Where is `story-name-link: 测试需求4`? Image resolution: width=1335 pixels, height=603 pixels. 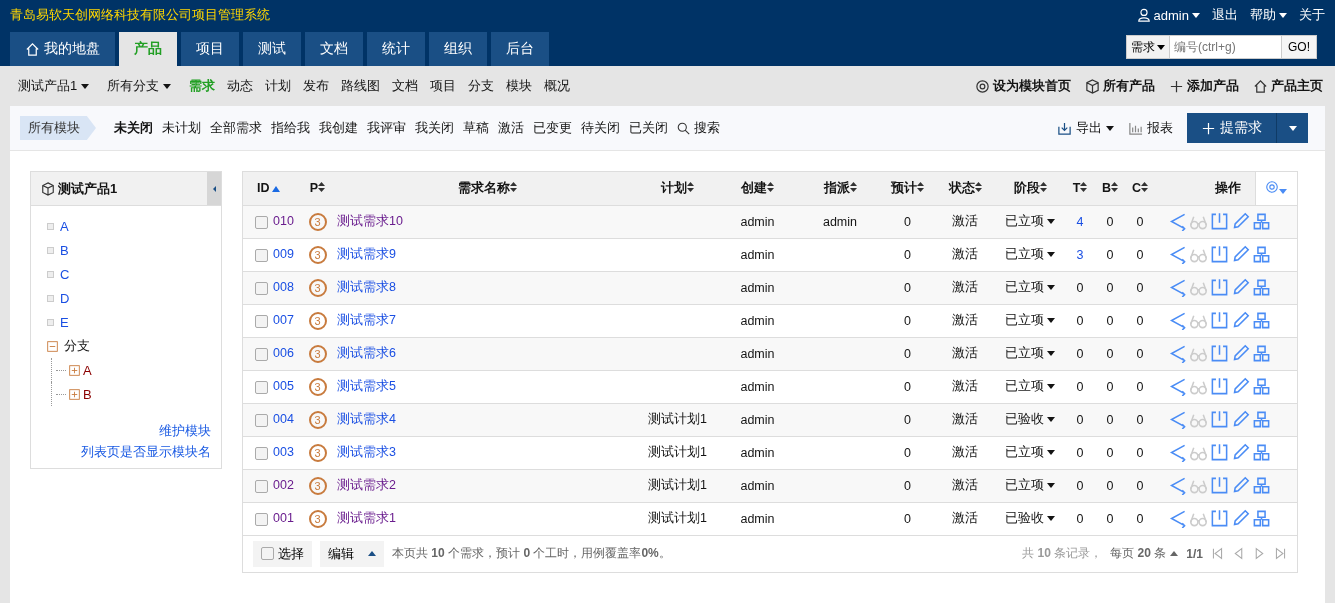 story-name-link: 测试需求4 is located at coordinates (366, 419).